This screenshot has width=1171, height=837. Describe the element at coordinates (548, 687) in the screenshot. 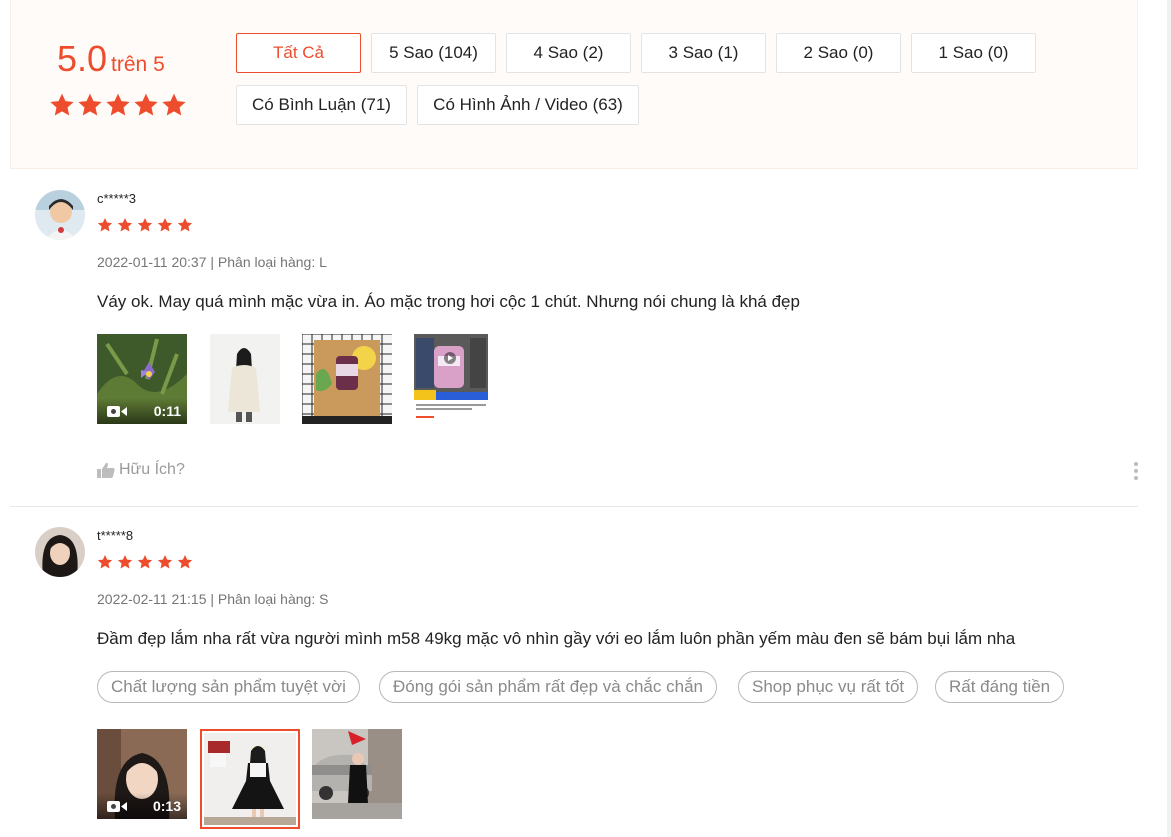

I see `review-tag: Đóng gói sản phẩm rất đẹp và chắc chắn` at that location.